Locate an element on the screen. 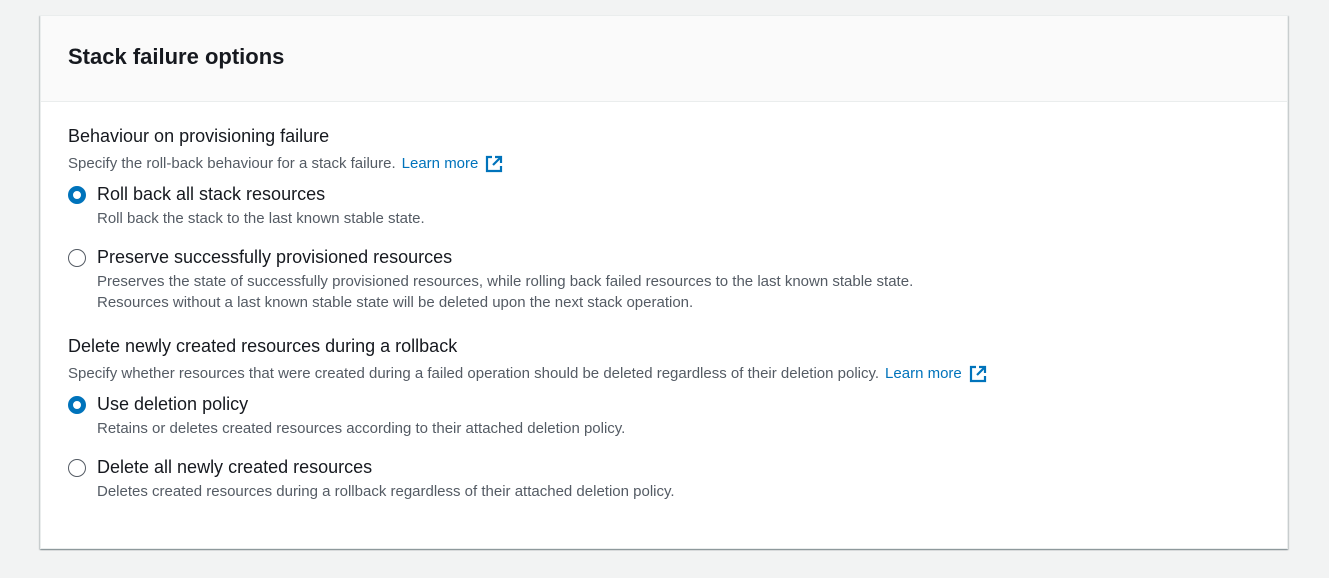 The height and width of the screenshot is (578, 1329). section-label: Behaviour on provisioning failure is located at coordinates (199, 136).